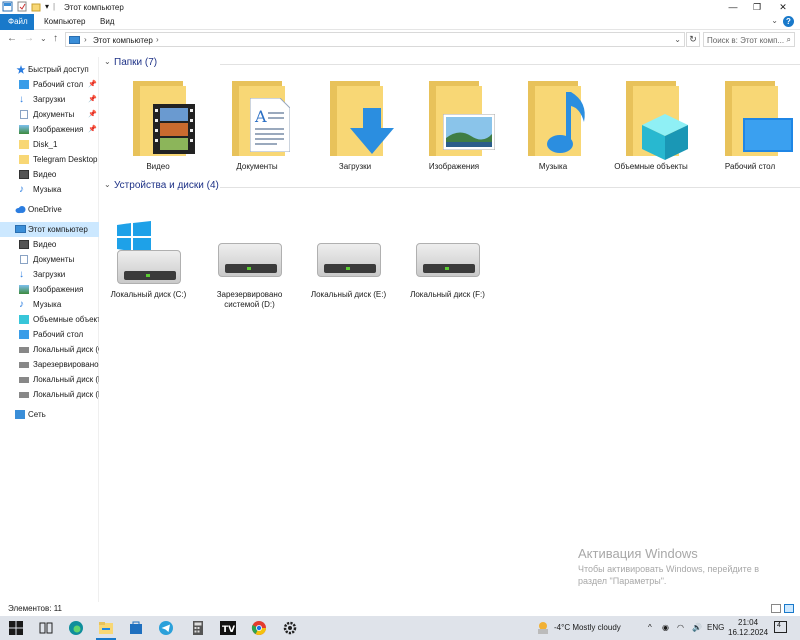 The height and width of the screenshot is (640, 800). I want to click on file-explorer-icon, so click(106, 628).